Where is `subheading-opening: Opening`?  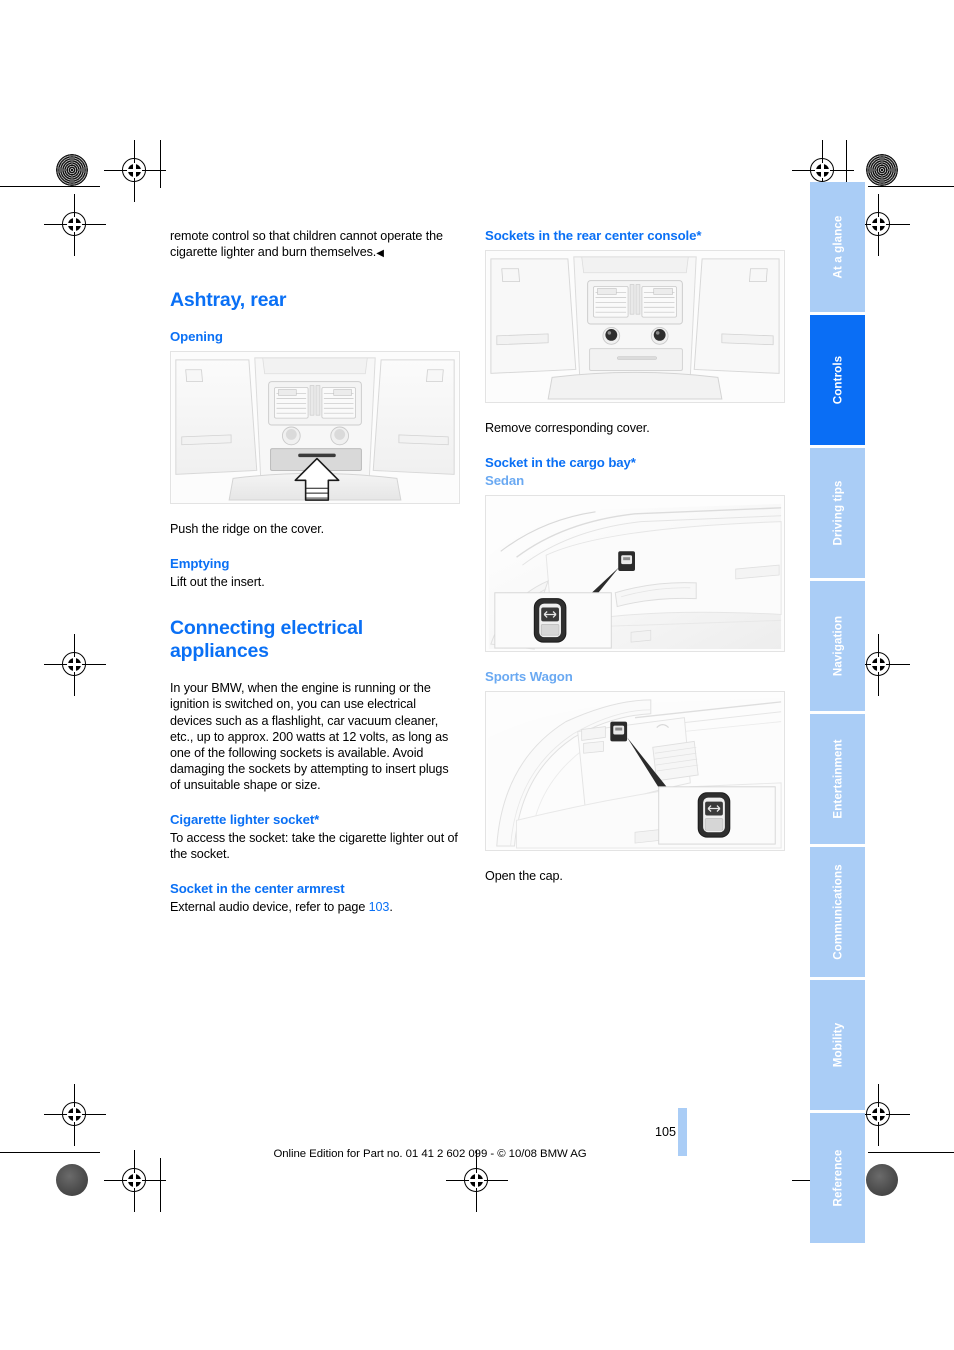
subheading-opening: Opening is located at coordinates (196, 337).